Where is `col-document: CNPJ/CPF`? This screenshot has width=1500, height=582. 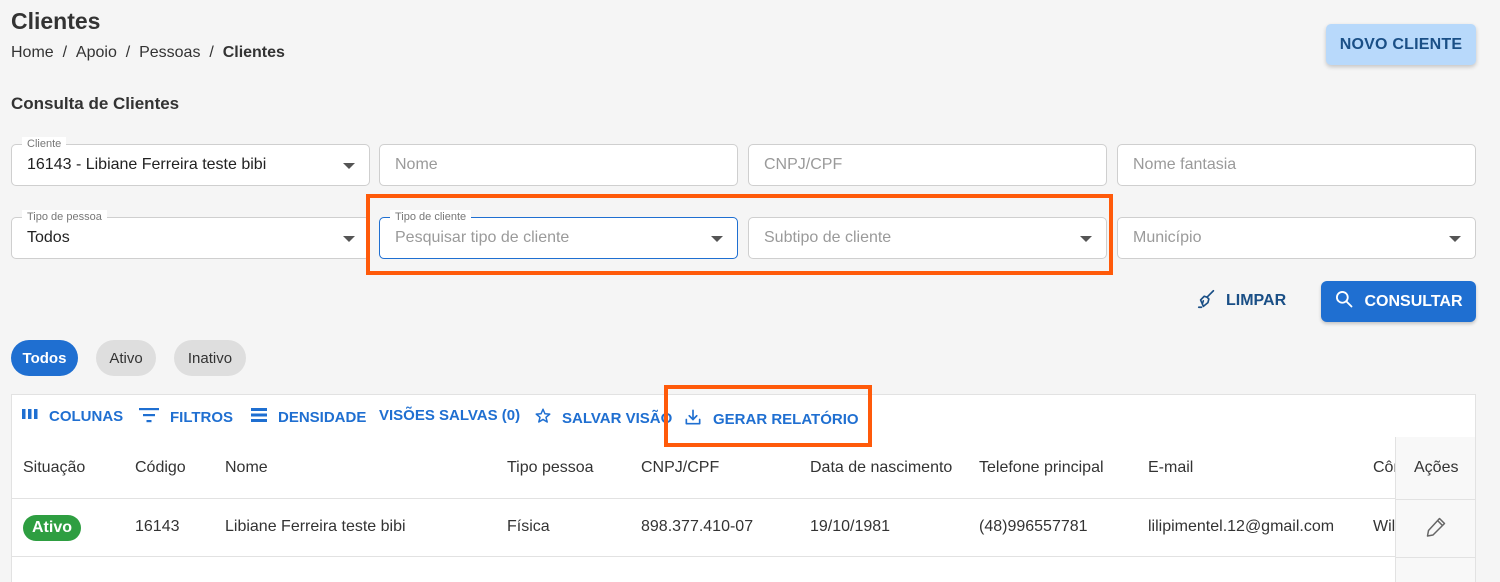 col-document: CNPJ/CPF is located at coordinates (680, 468).